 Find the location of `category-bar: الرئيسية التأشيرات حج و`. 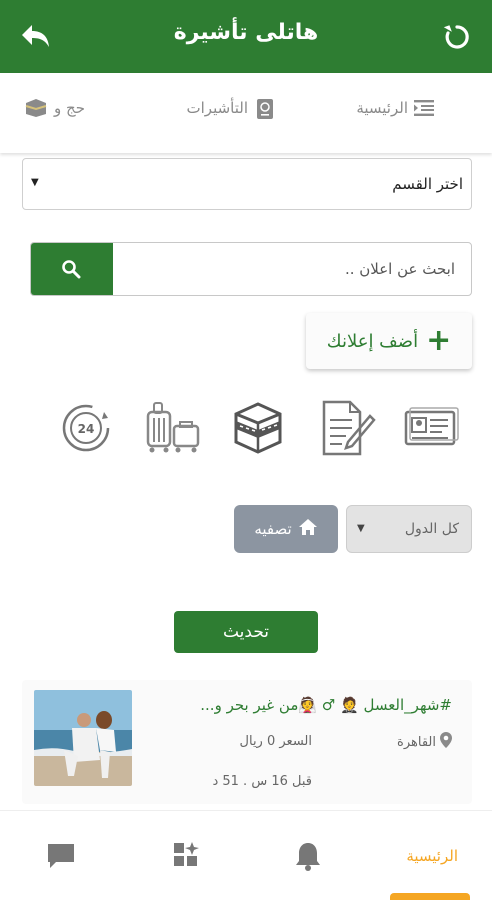

category-bar: الرئيسية التأشيرات حج و is located at coordinates (246, 113).